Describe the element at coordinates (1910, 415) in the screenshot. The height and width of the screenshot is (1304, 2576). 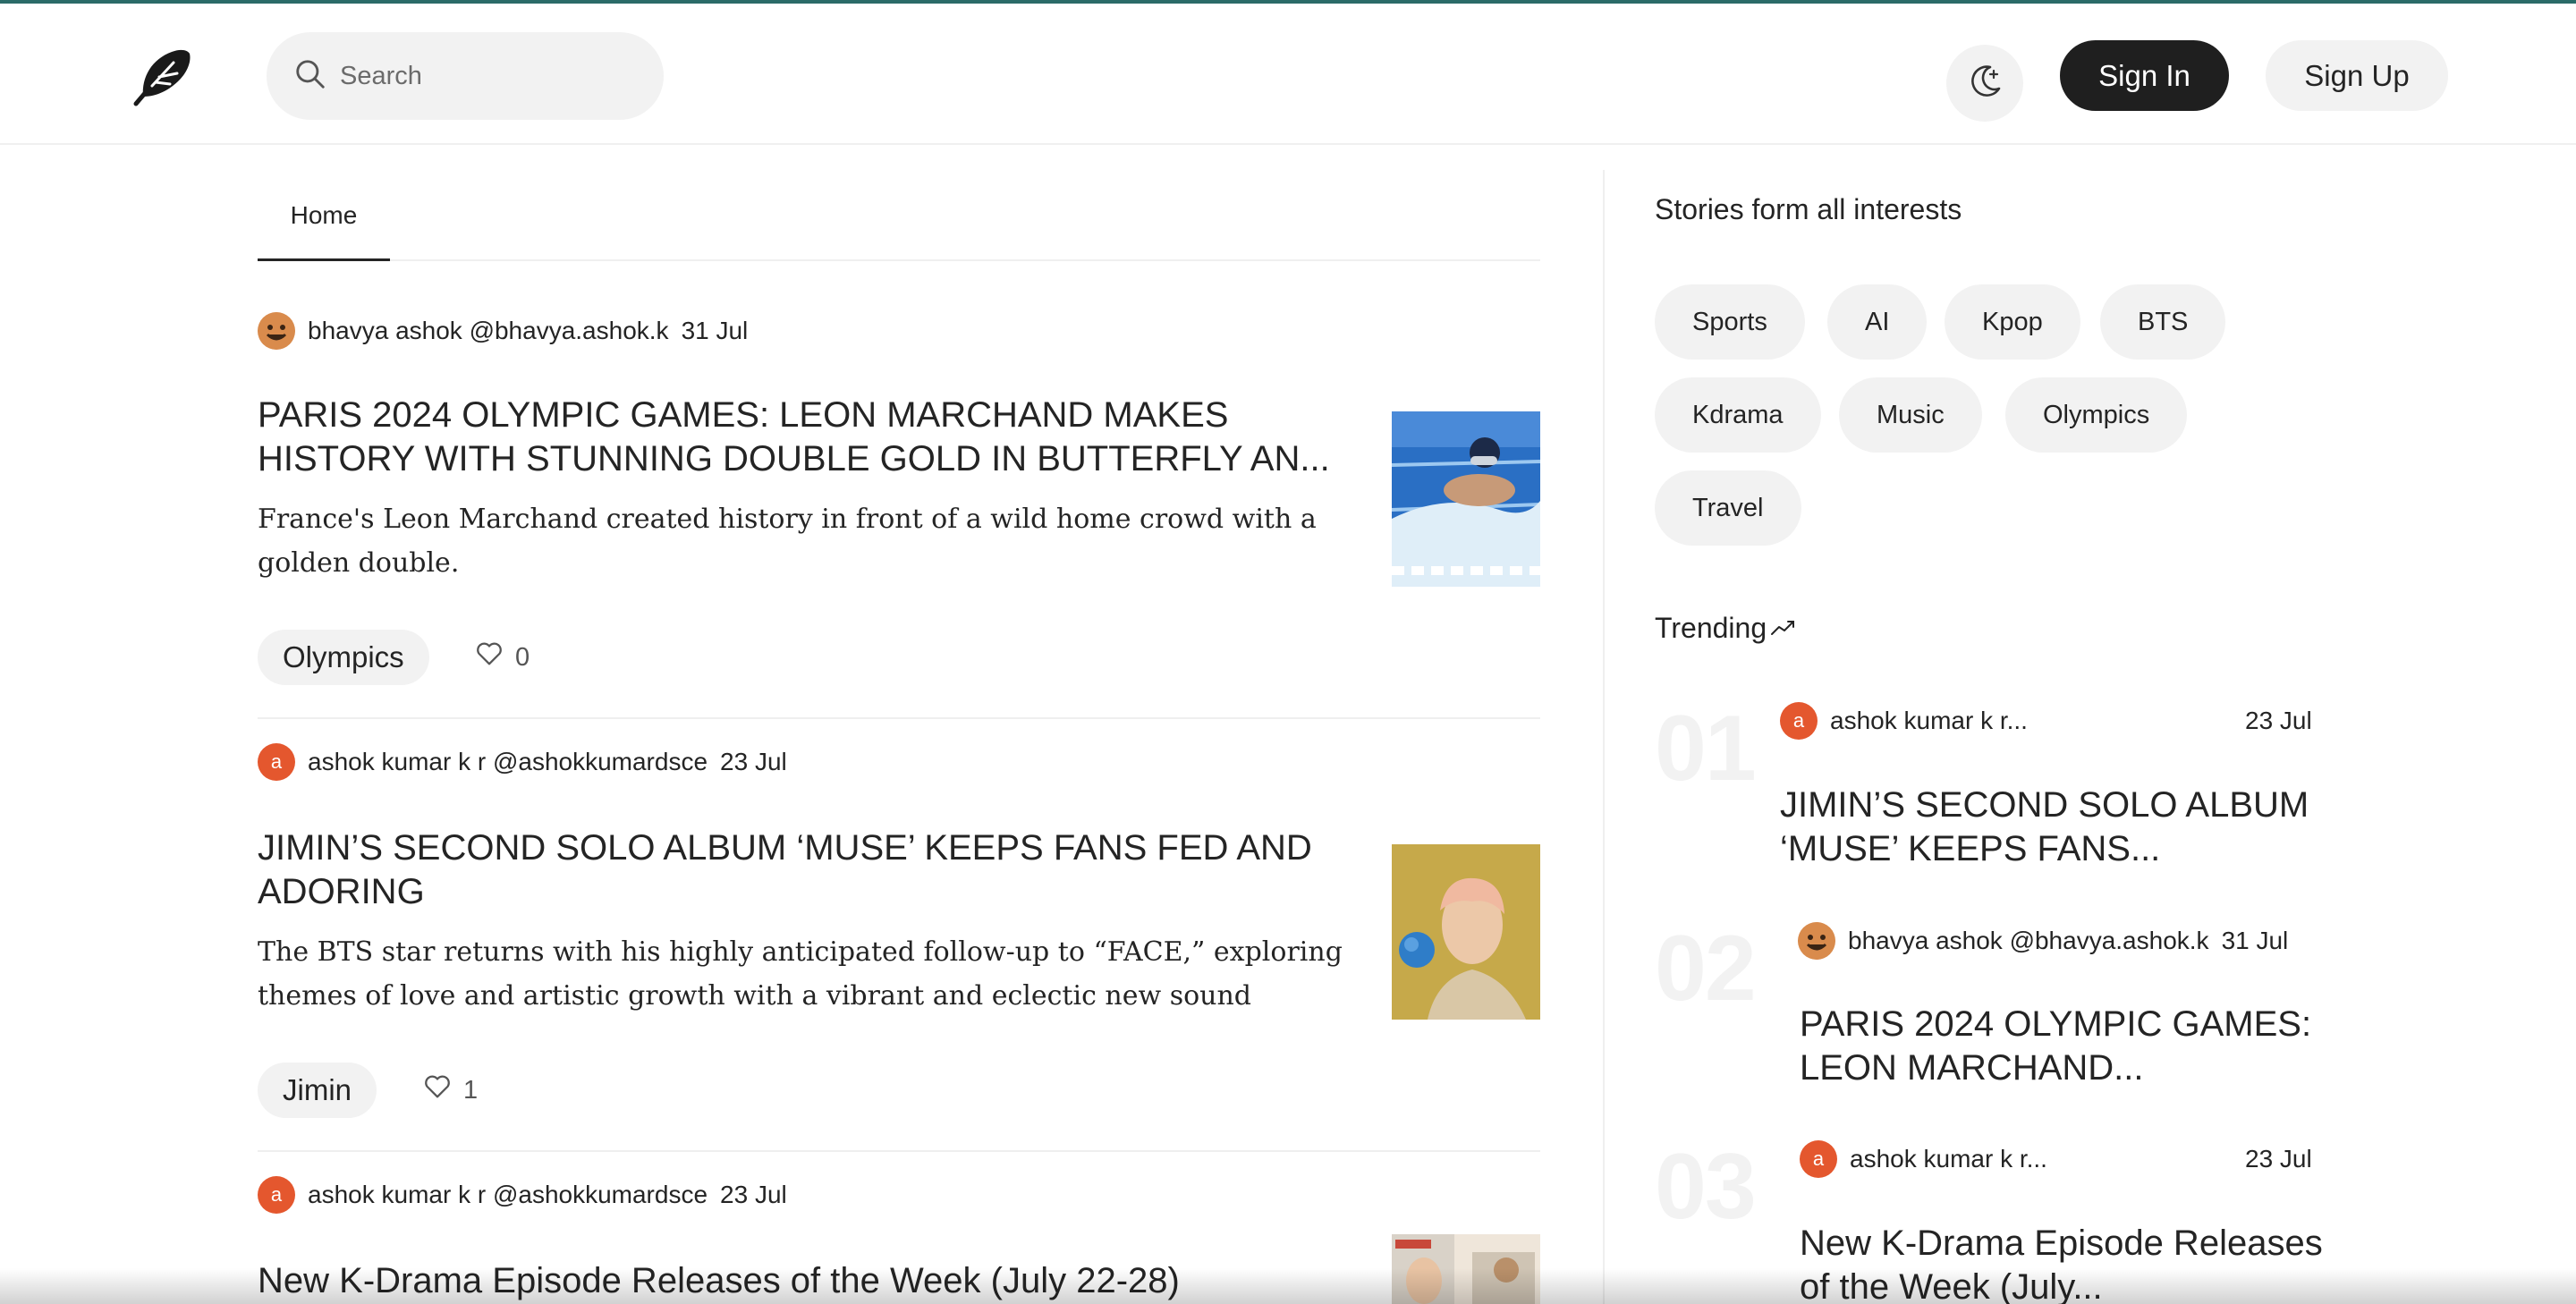
I see `topic-chip-music: Music` at that location.